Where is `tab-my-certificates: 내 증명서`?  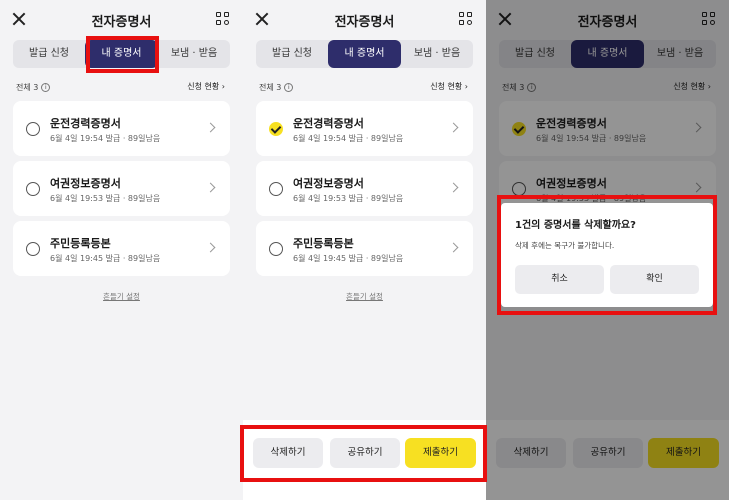 tab-my-certificates: 내 증명서 is located at coordinates (364, 54).